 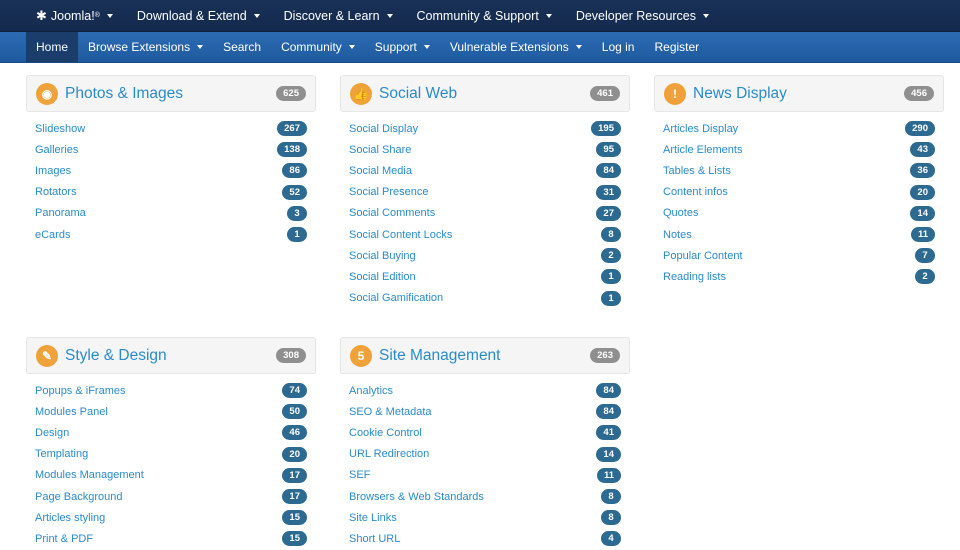 I want to click on subcategory-label: Articles Display, so click(x=701, y=128).